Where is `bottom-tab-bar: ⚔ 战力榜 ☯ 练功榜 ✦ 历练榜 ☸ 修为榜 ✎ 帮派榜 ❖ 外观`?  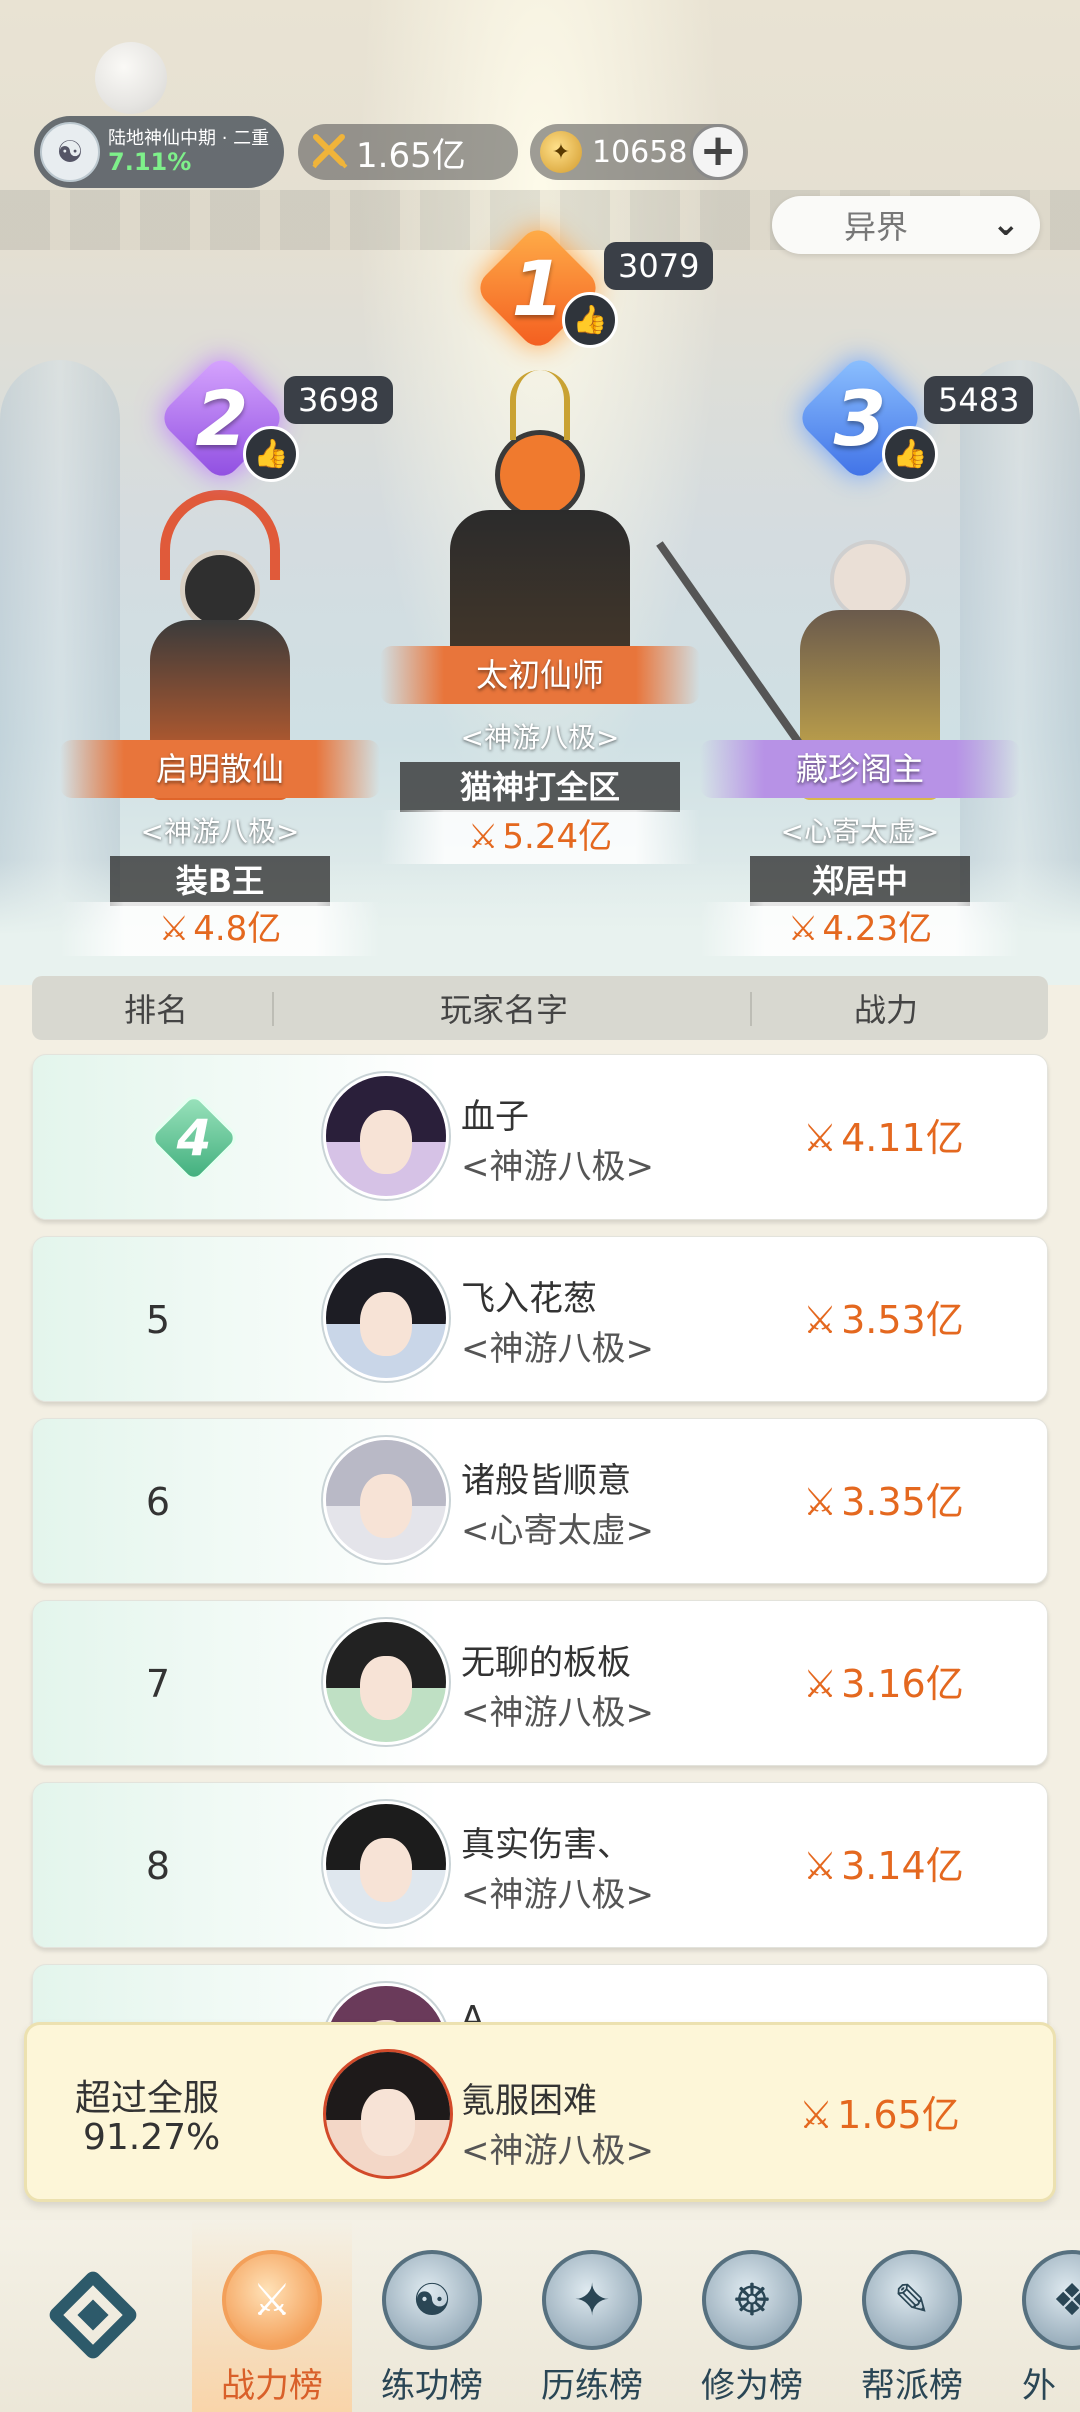 bottom-tab-bar: ⚔ 战力榜 ☯ 练功榜 ✦ 历练榜 ☸ 修为榜 ✎ 帮派榜 ❖ 外观 is located at coordinates (540, 2316).